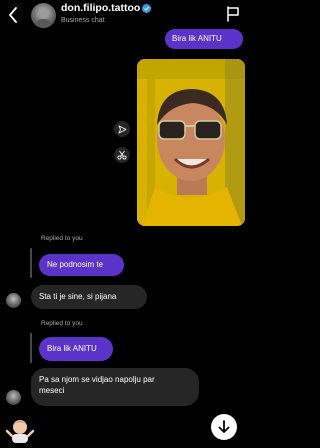 Image resolution: width=320 pixels, height=448 pixels. I want to click on message-text: Sta ti je sine, si pijana, so click(78, 296).